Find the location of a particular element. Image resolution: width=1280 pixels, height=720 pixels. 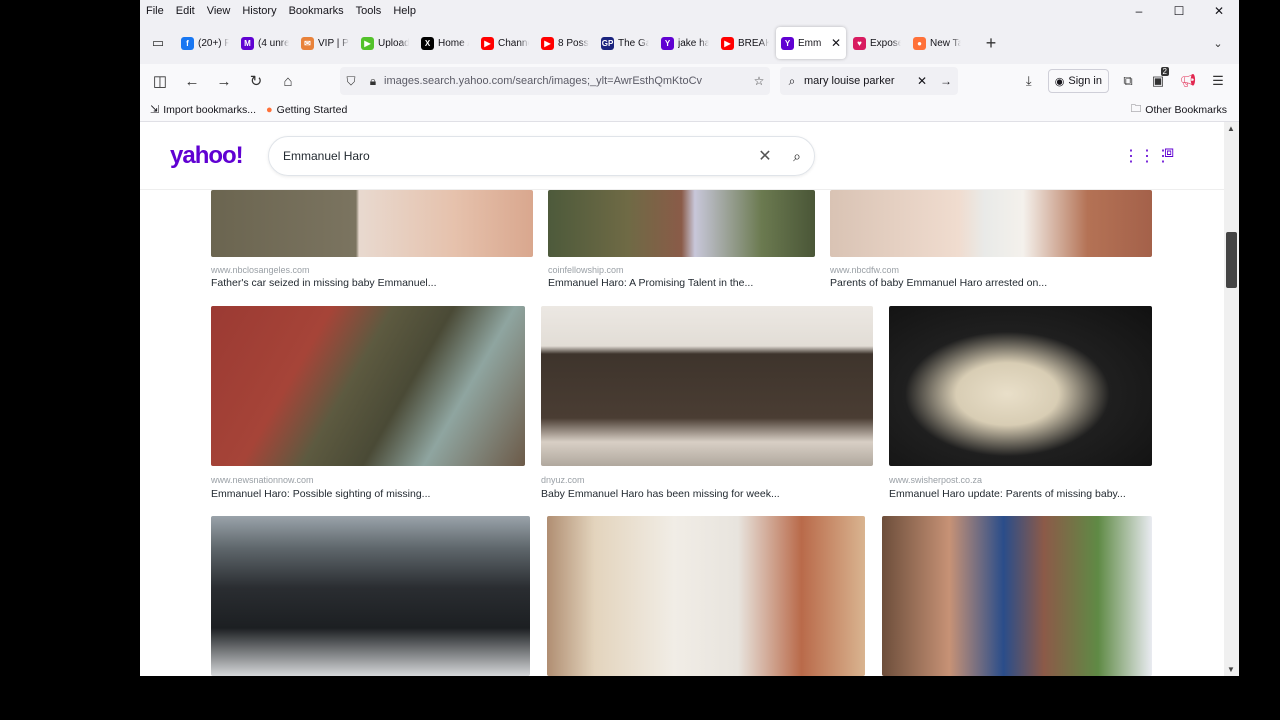

scrollbar-thumb is located at coordinates (1231, 260).